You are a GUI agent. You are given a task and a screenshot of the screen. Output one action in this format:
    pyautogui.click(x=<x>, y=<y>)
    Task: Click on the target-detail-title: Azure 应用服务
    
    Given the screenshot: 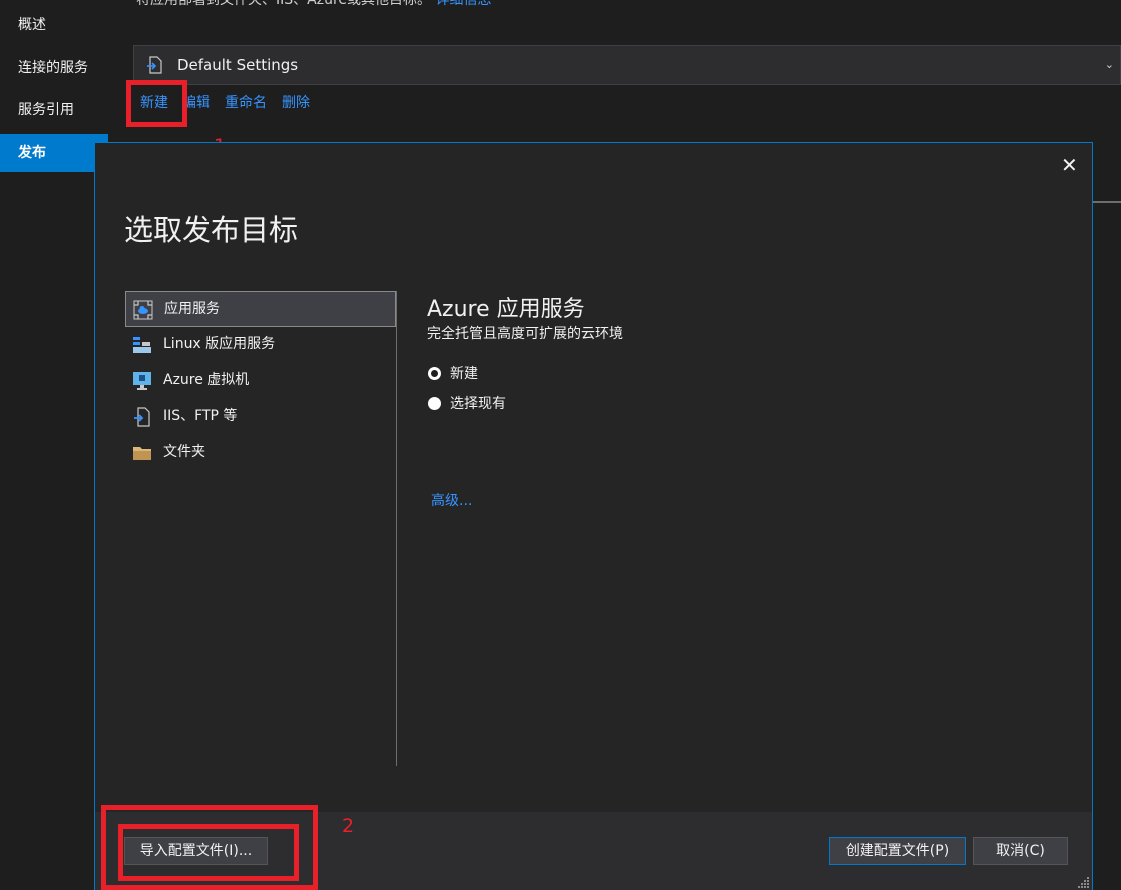 What is the action you would take?
    pyautogui.click(x=506, y=309)
    